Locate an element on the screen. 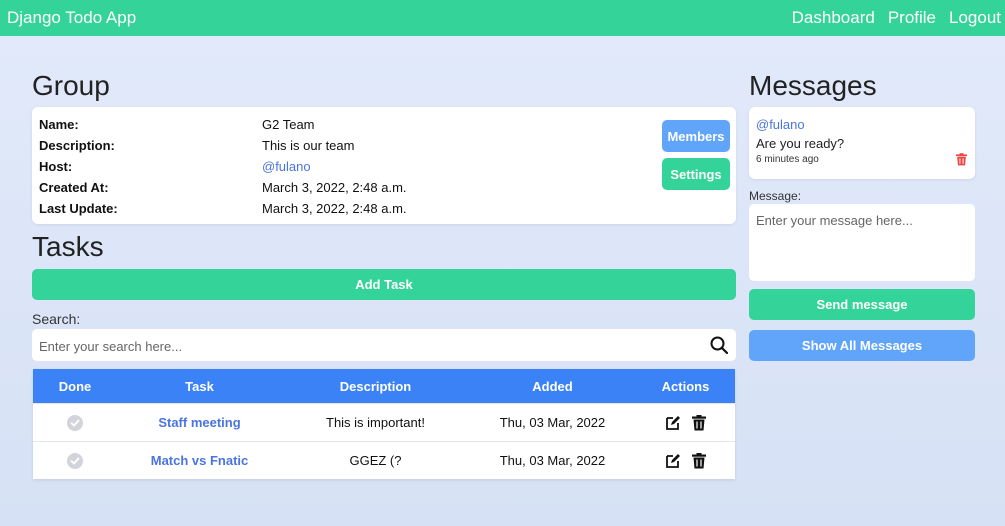  task-description: This is important! is located at coordinates (375, 422).